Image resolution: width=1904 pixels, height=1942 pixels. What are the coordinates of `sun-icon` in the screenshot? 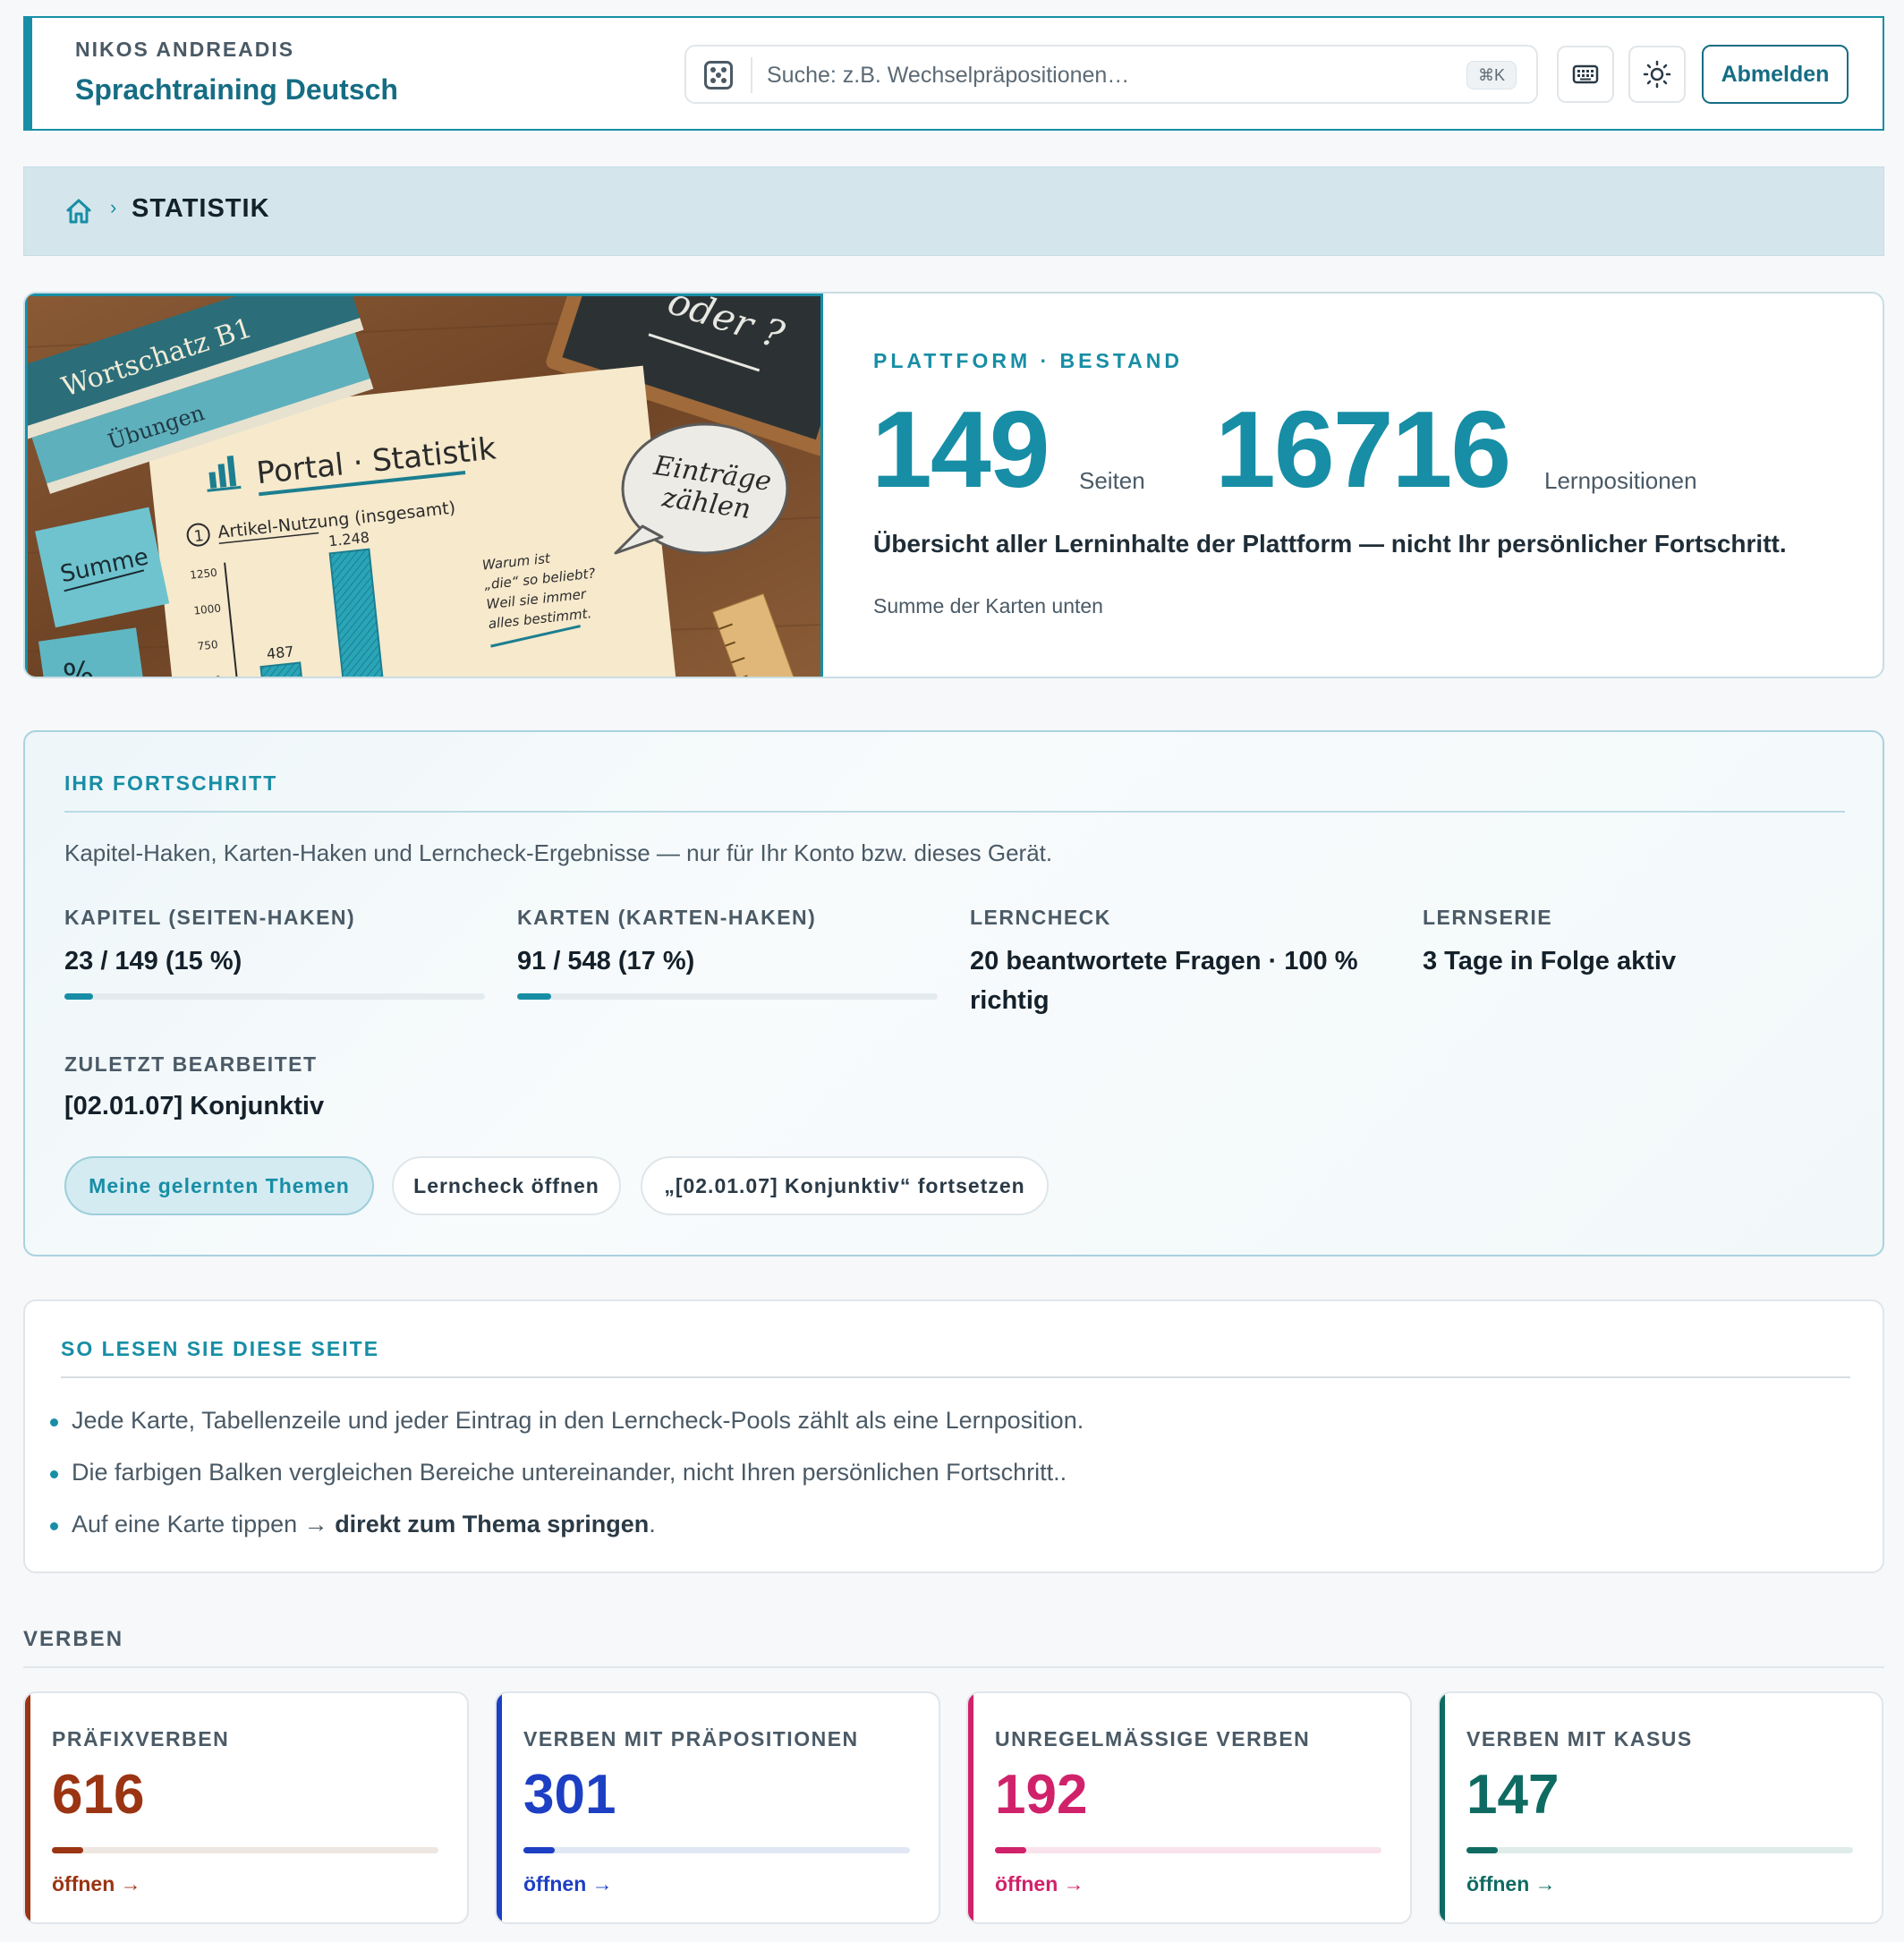 It's located at (1657, 74).